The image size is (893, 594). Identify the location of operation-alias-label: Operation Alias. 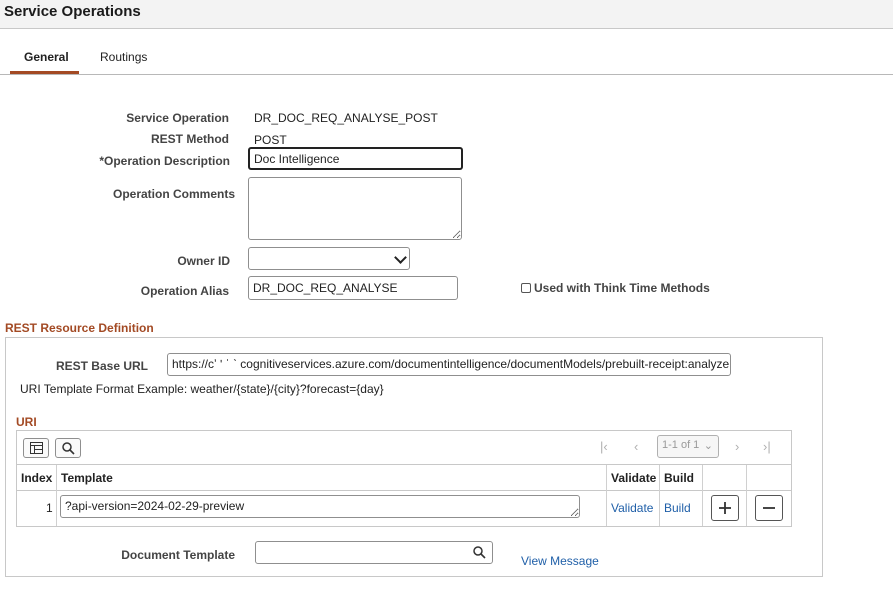
(184, 291).